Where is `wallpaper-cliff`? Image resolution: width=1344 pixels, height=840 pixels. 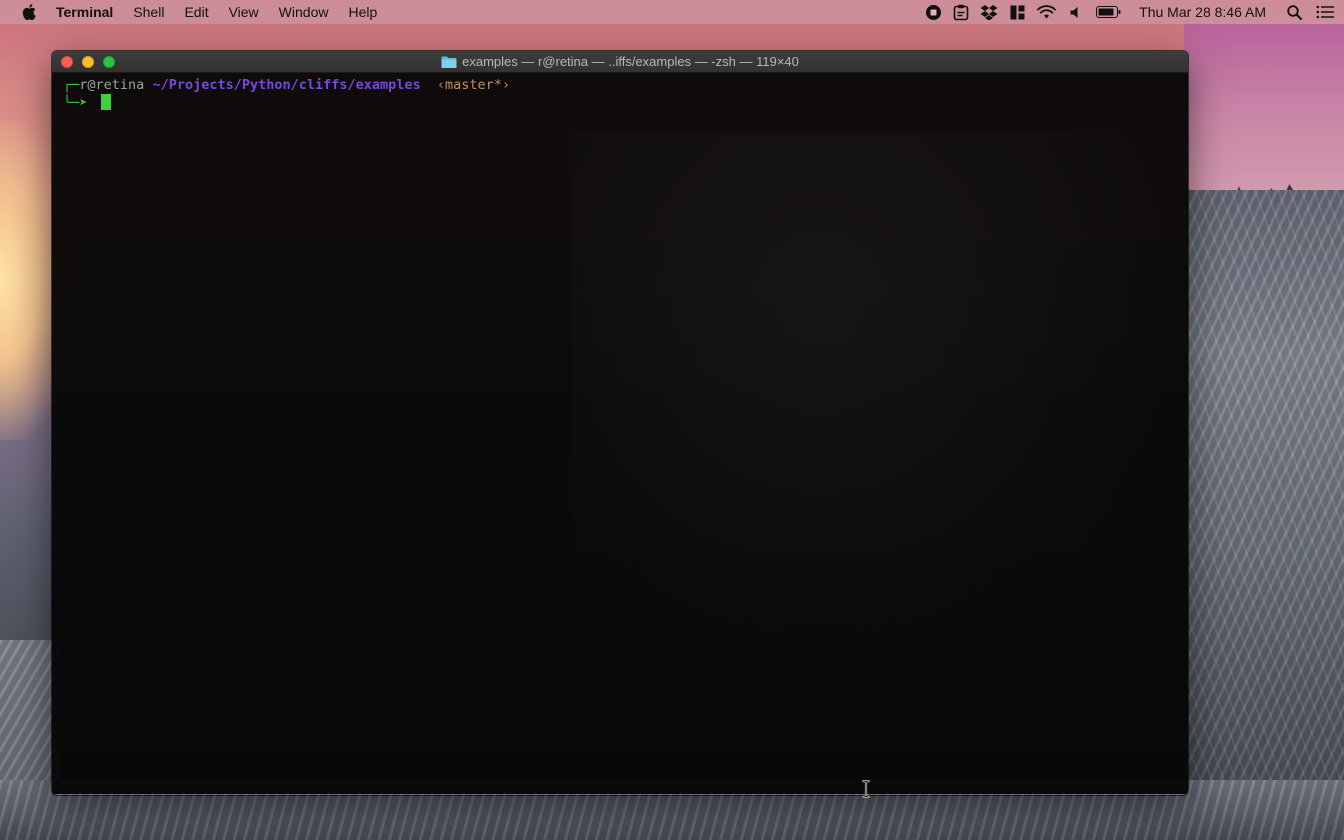
wallpaper-cliff is located at coordinates (1265, 515).